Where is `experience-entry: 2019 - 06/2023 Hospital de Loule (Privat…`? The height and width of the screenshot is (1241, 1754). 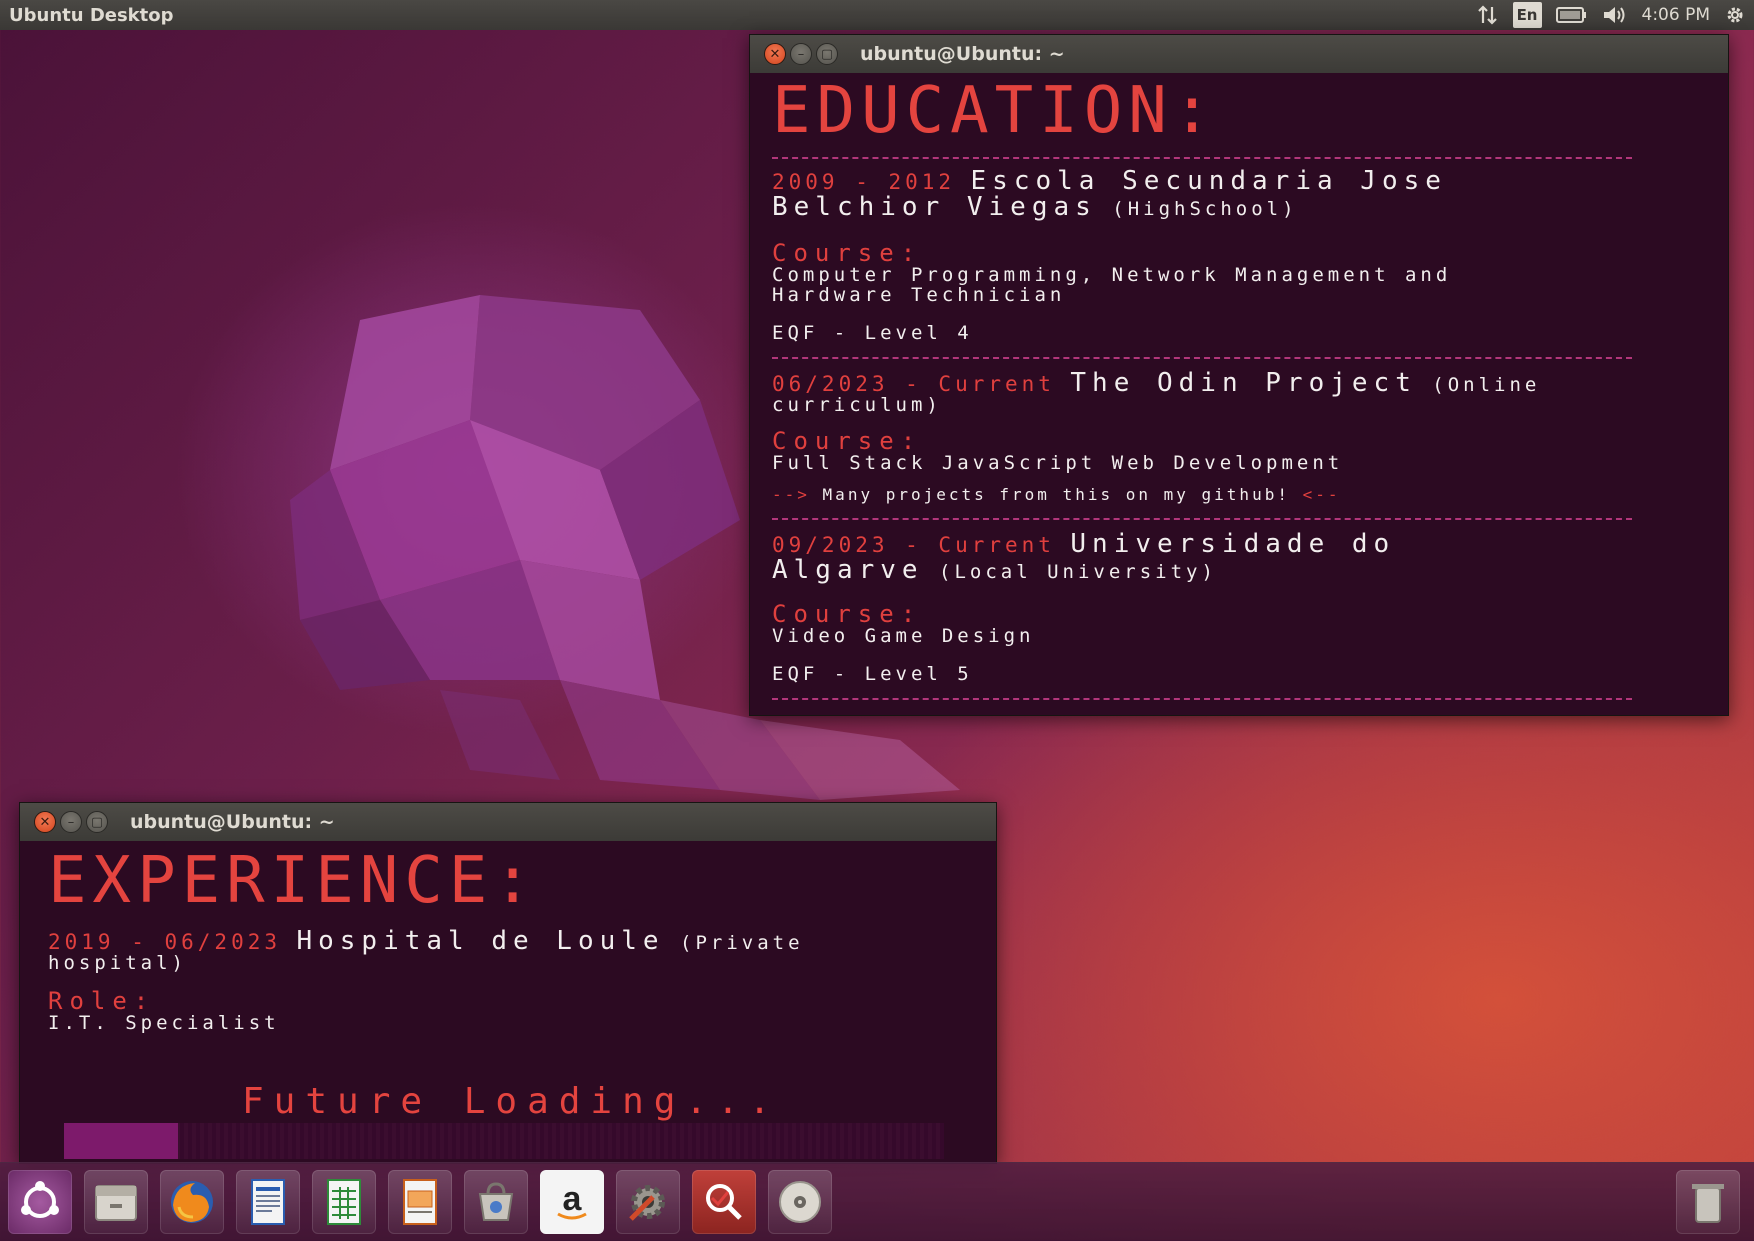
experience-entry: 2019 - 06/2023 Hospital de Loule (Privat… is located at coordinates (522, 981).